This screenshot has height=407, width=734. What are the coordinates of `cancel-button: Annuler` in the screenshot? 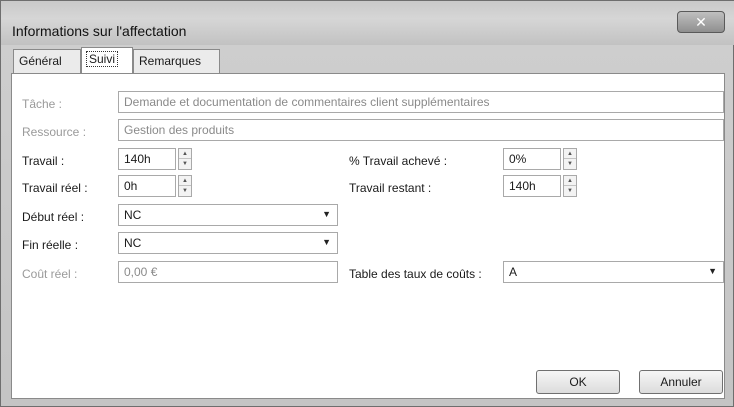 It's located at (681, 382).